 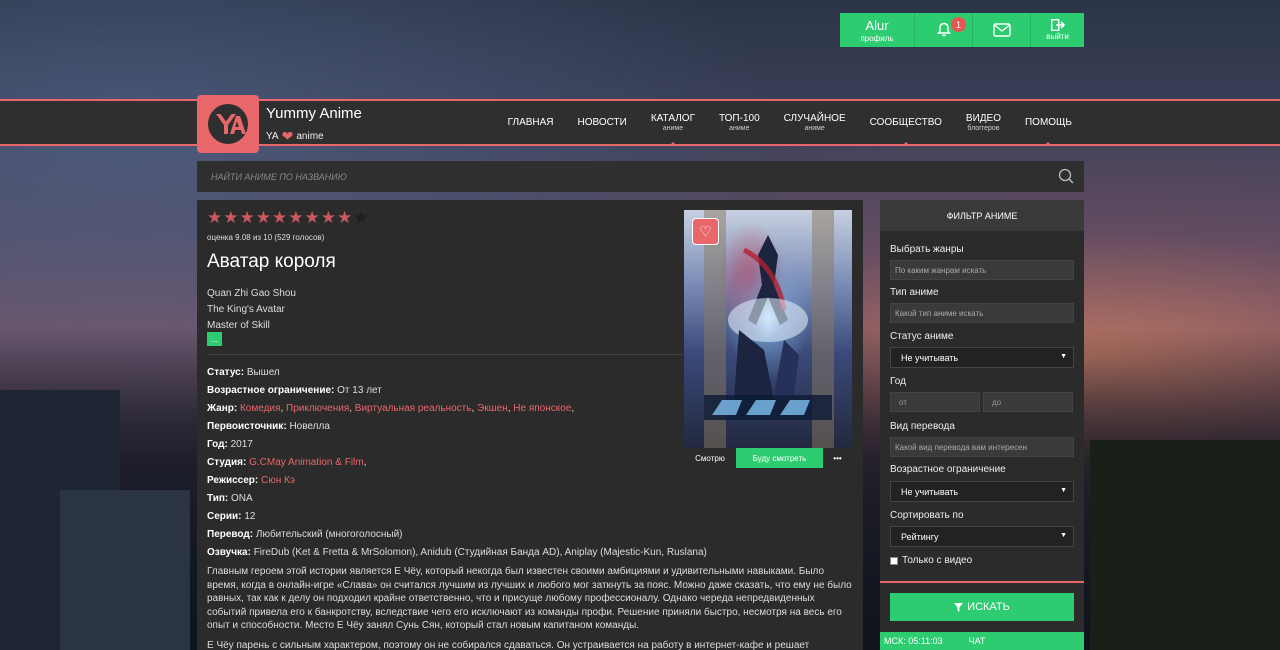 I want to click on nav-news: НОВОСТИ, so click(x=602, y=122).